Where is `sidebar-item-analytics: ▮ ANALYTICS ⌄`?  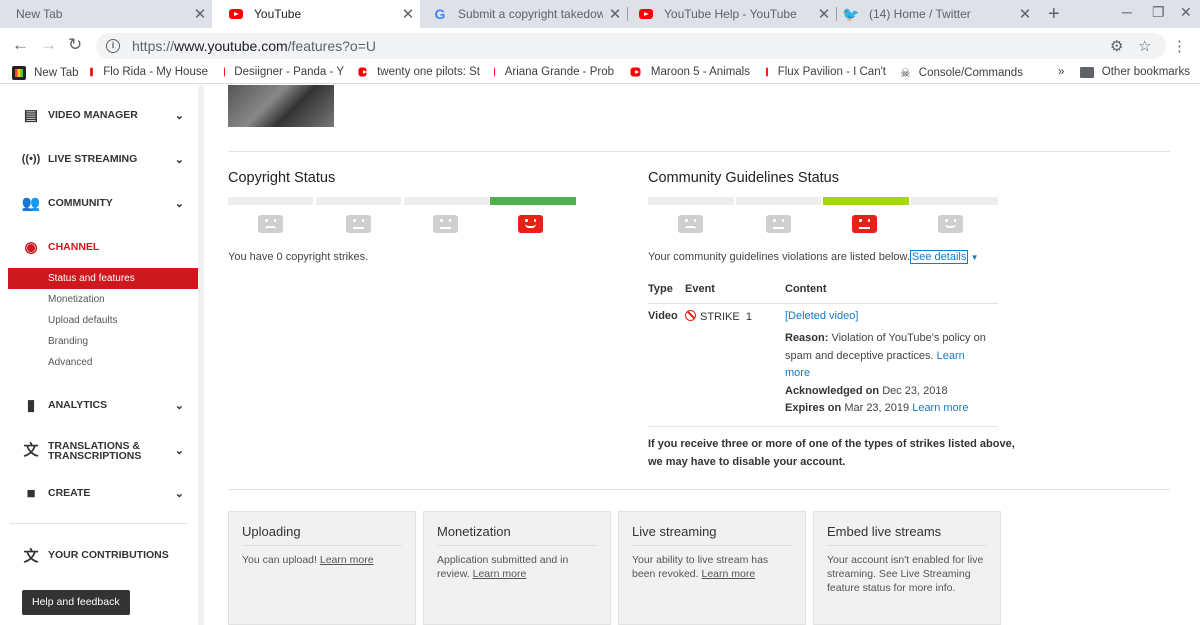
sidebar-item-analytics: ▮ ANALYTICS ⌄ is located at coordinates (99, 405).